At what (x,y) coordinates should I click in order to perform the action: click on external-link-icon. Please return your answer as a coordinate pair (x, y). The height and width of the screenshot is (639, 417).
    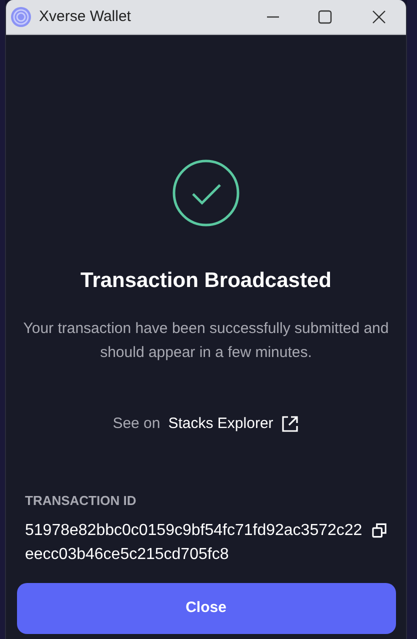
    Looking at the image, I should click on (290, 423).